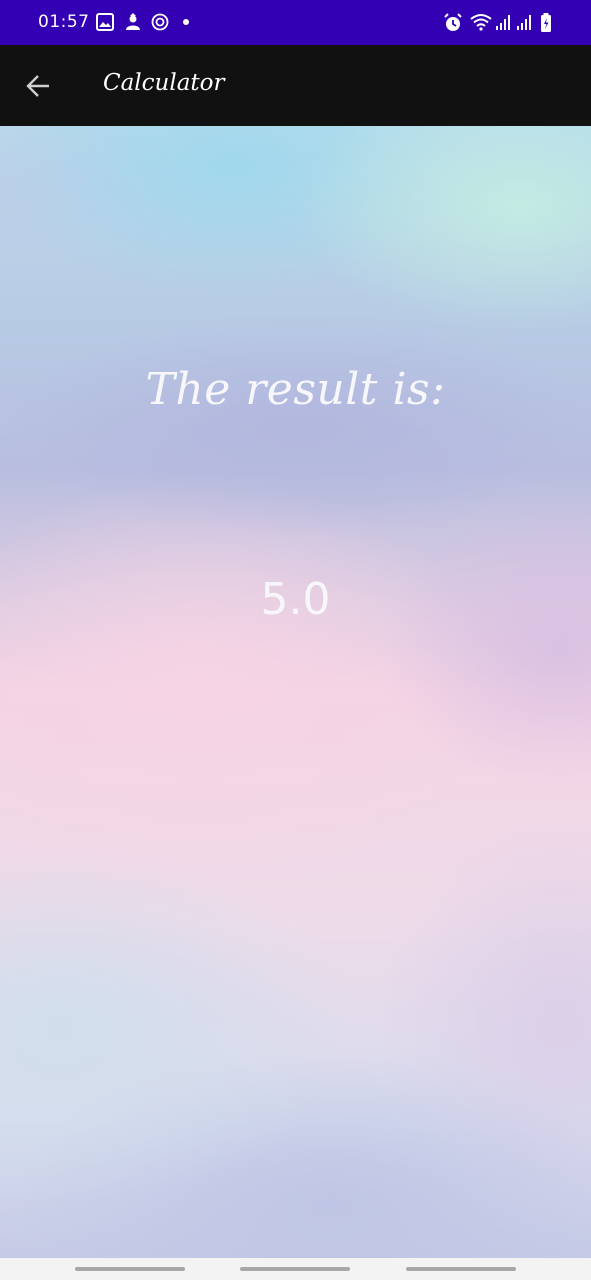 The height and width of the screenshot is (1280, 591). I want to click on home-handle, so click(295, 1269).